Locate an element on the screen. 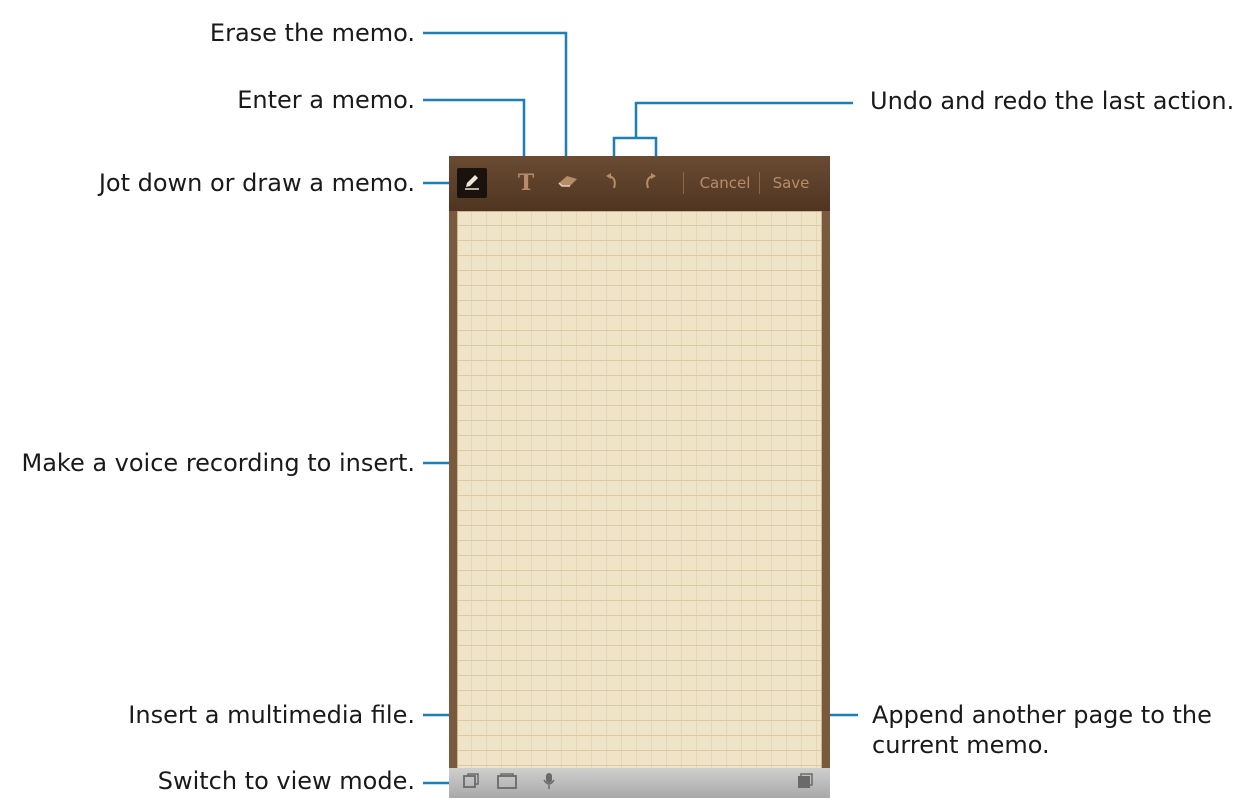  add-page-icon is located at coordinates (805, 783).